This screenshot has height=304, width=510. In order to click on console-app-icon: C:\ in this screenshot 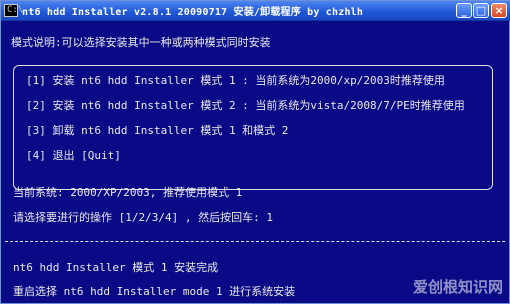, I will do `click(13, 10)`.